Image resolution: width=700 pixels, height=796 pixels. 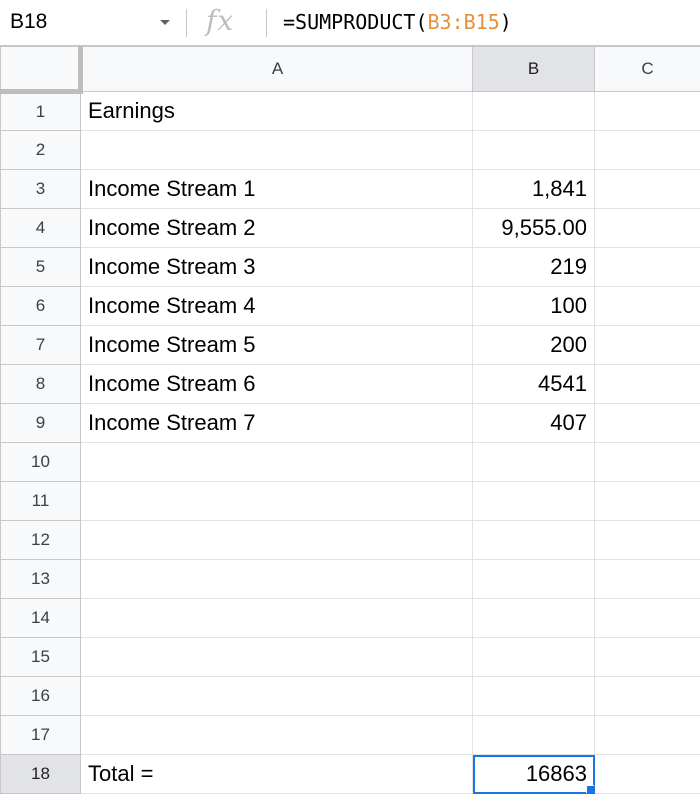 I want to click on cell-c6, so click(x=647, y=306).